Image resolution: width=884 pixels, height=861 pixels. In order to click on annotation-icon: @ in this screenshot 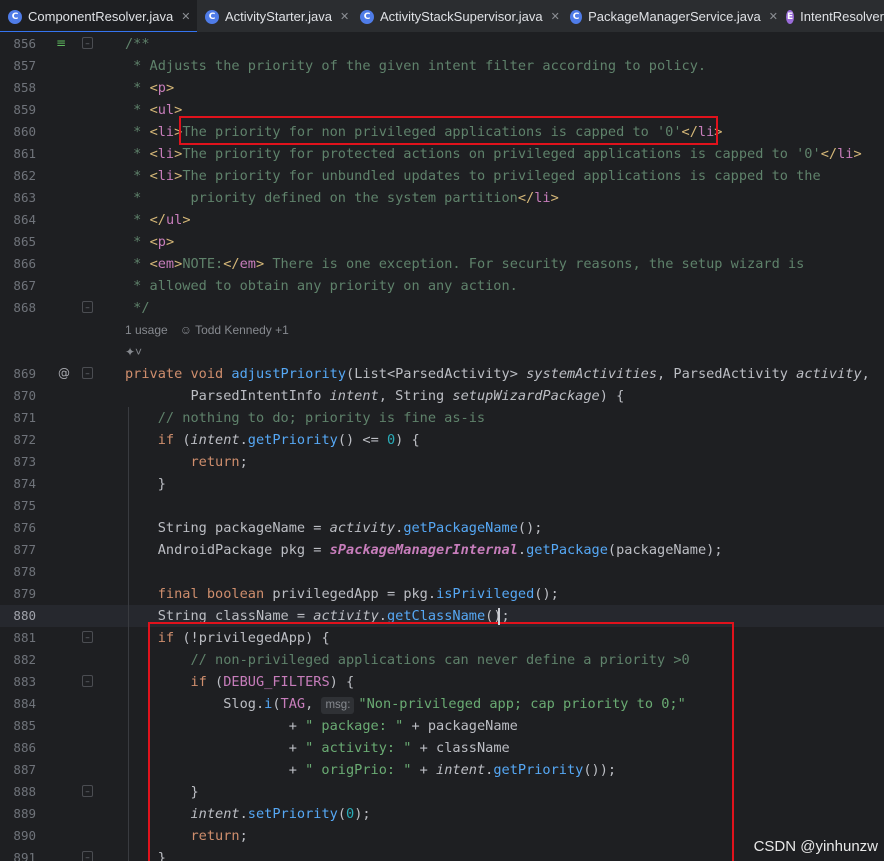, I will do `click(64, 373)`.